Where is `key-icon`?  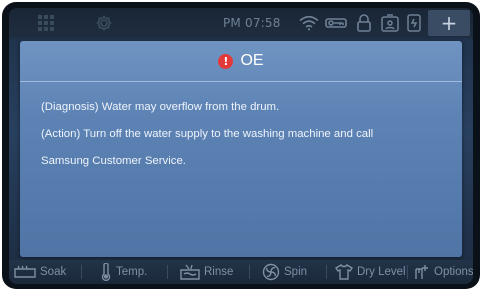 key-icon is located at coordinates (336, 23).